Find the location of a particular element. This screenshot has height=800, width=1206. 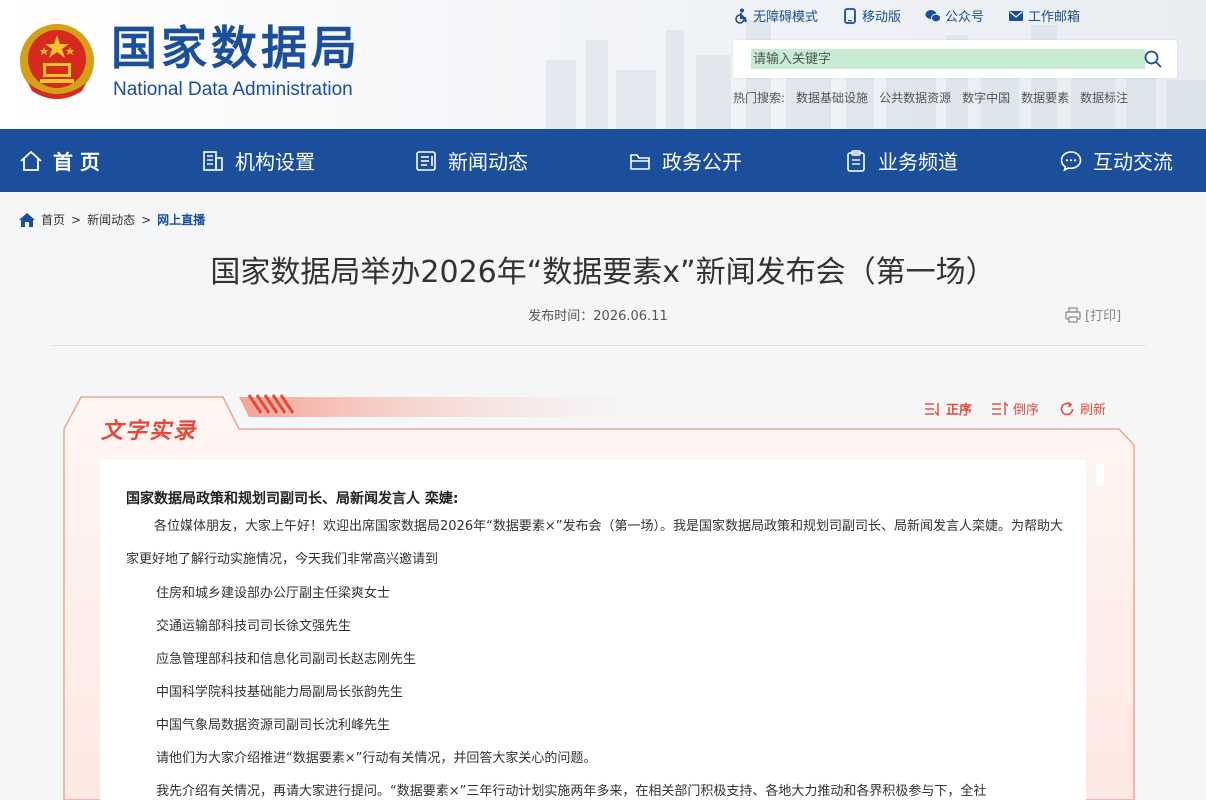

wechat-icon is located at coordinates (933, 15).